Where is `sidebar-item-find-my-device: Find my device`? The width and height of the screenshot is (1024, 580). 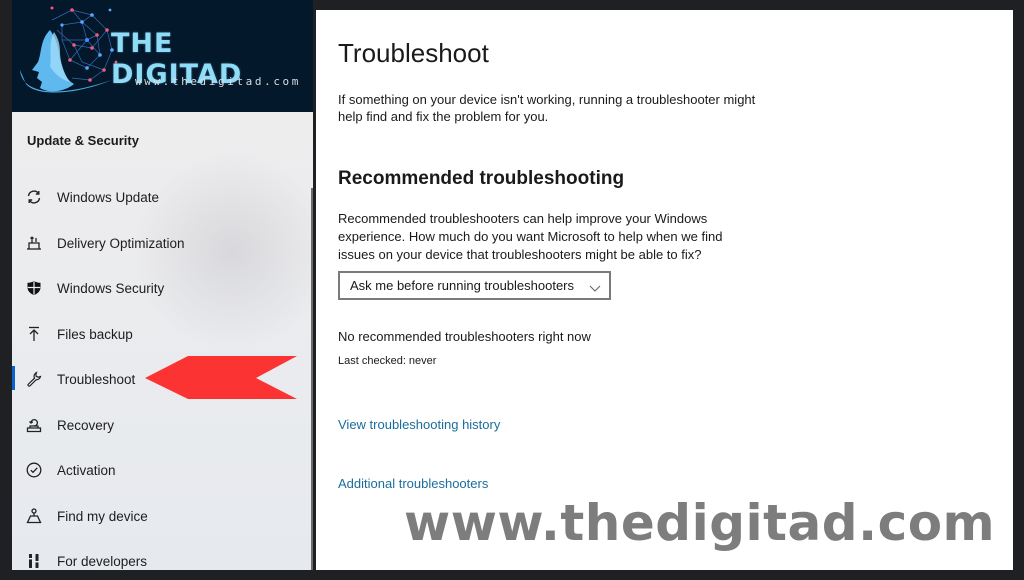 sidebar-item-find-my-device: Find my device is located at coordinates (152, 516).